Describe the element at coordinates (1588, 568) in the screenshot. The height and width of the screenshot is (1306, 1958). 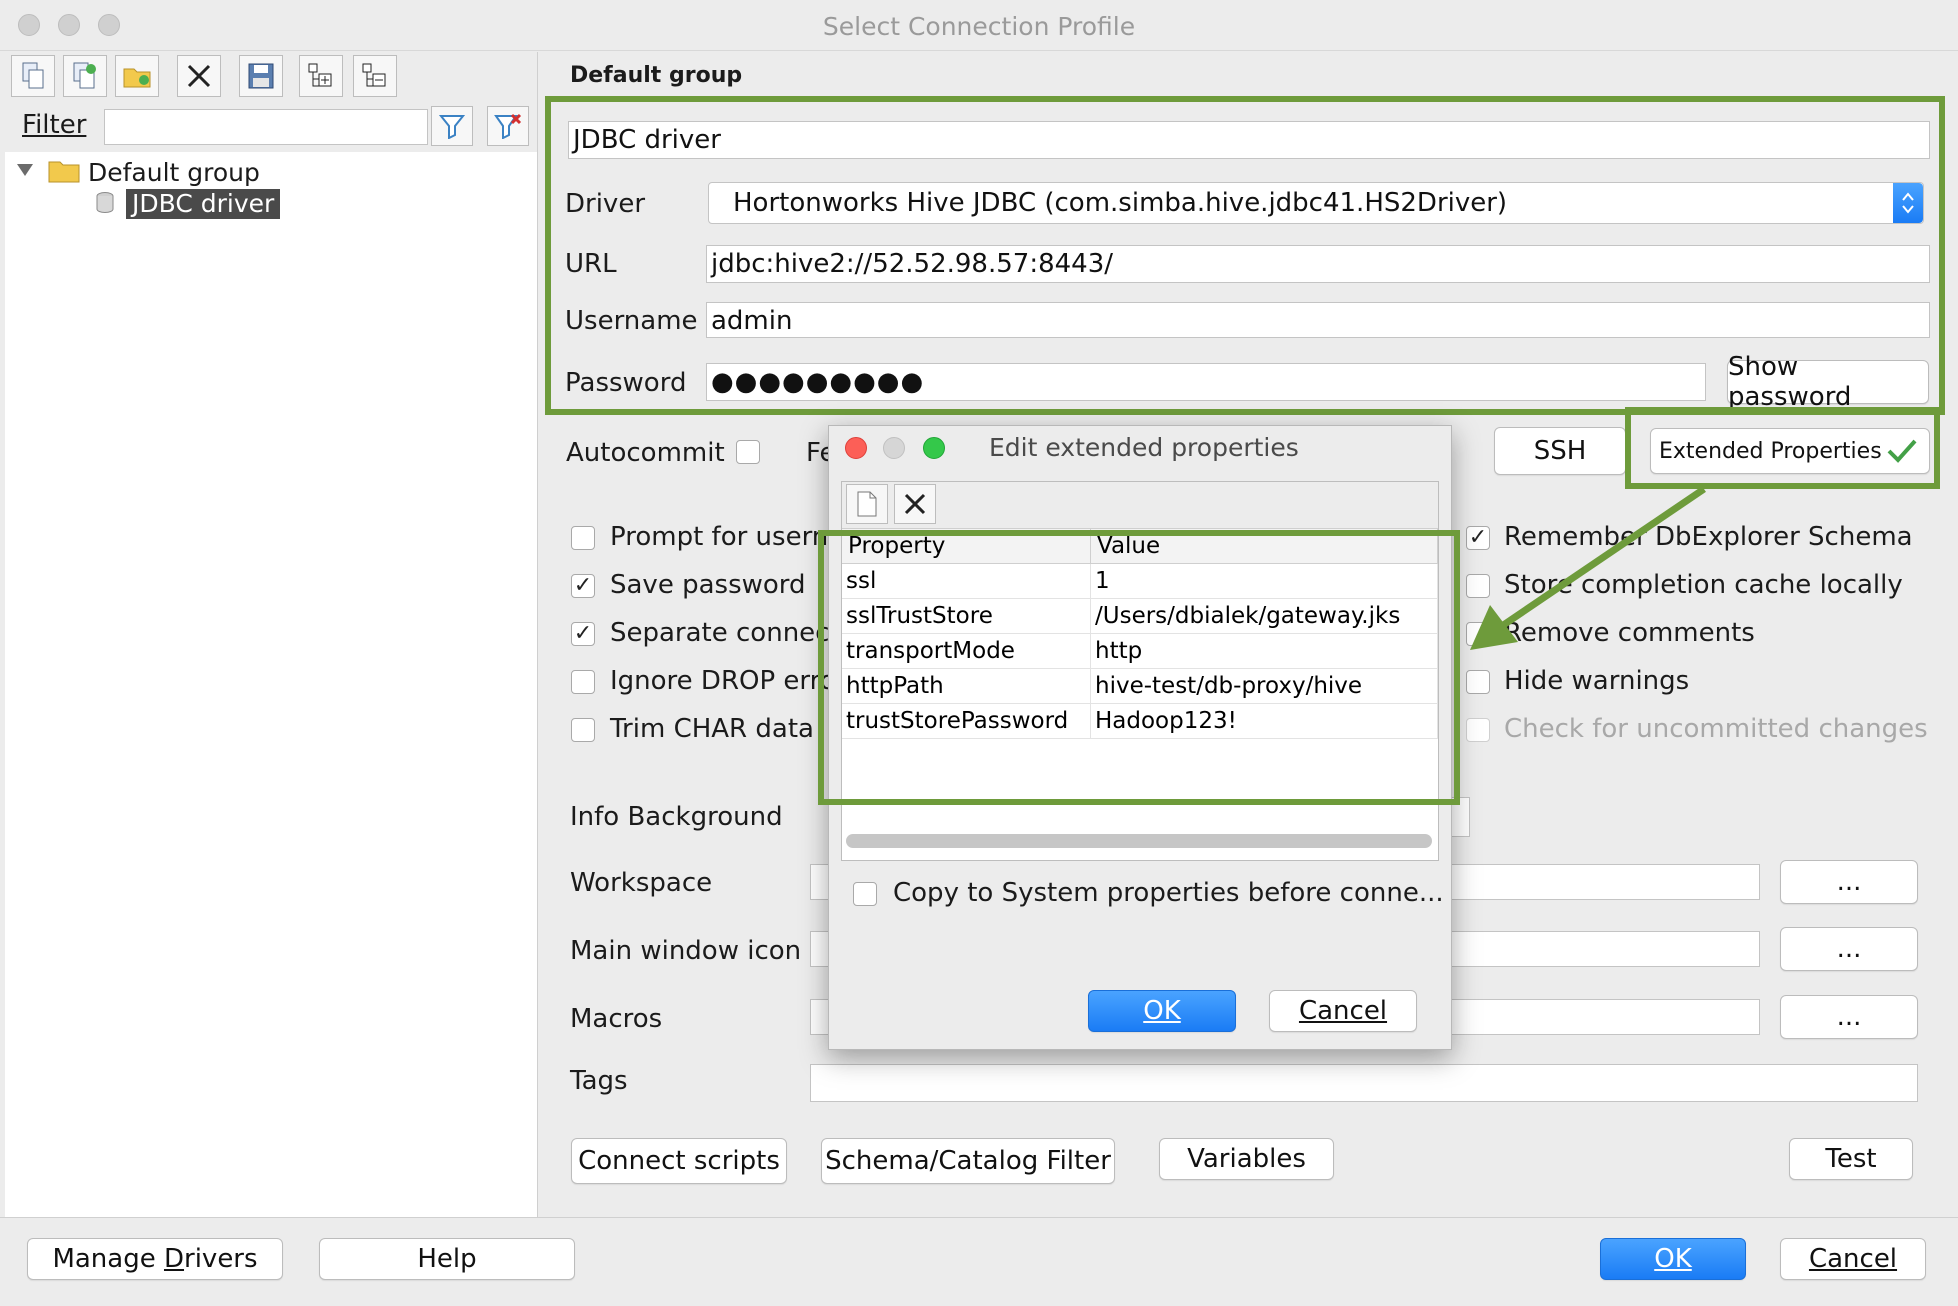
I see `annotation-arrow-icon` at that location.